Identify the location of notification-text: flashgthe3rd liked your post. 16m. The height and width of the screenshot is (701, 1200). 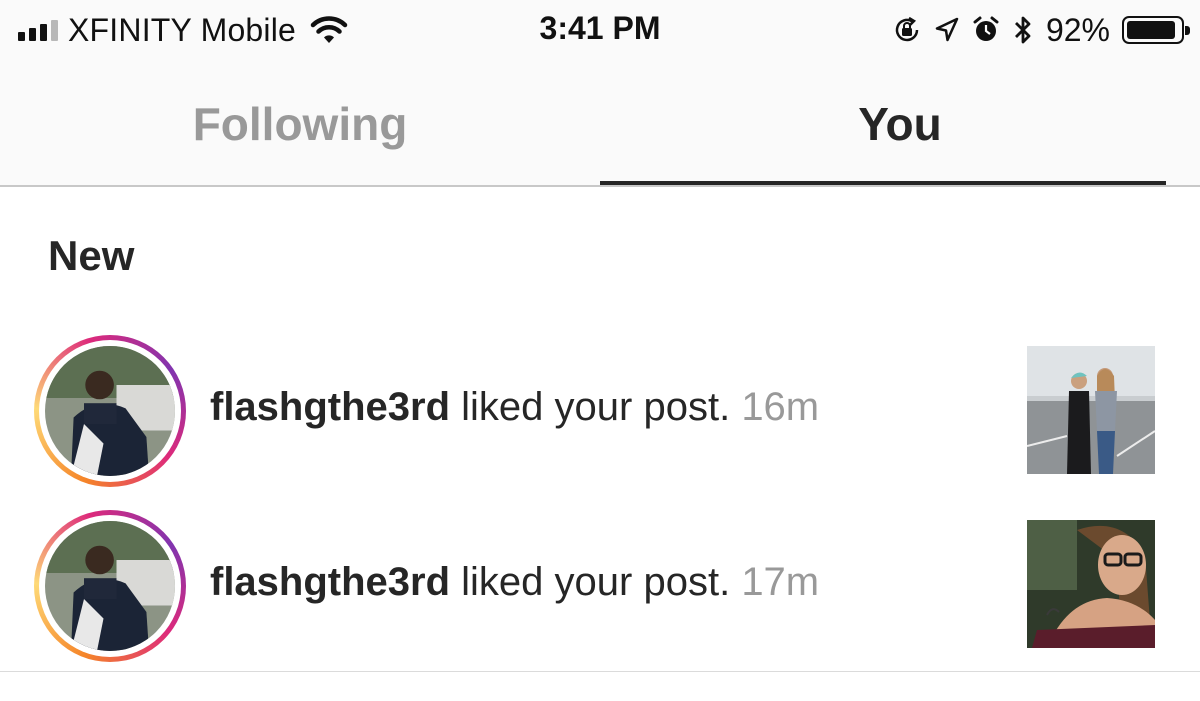
(514, 407).